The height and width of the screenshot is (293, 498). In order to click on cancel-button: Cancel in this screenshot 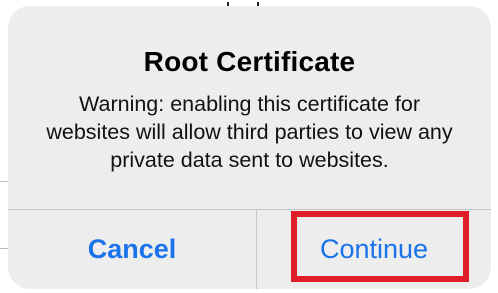, I will do `click(132, 249)`.